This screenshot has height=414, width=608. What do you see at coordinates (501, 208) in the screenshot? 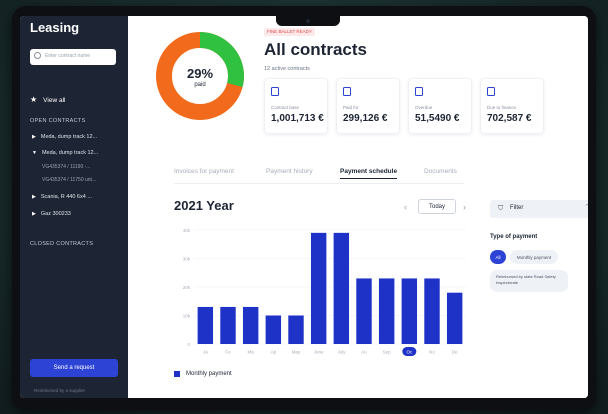
I see `filter-icon: ⛉` at bounding box center [501, 208].